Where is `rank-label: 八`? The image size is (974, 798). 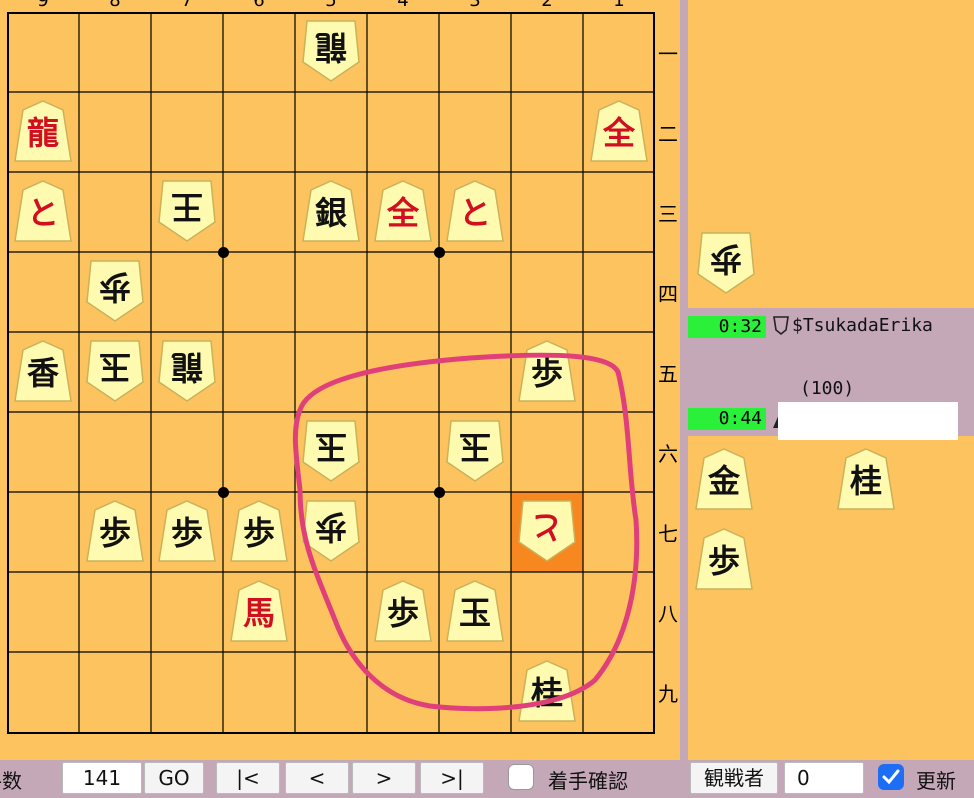 rank-label: 八 is located at coordinates (668, 614).